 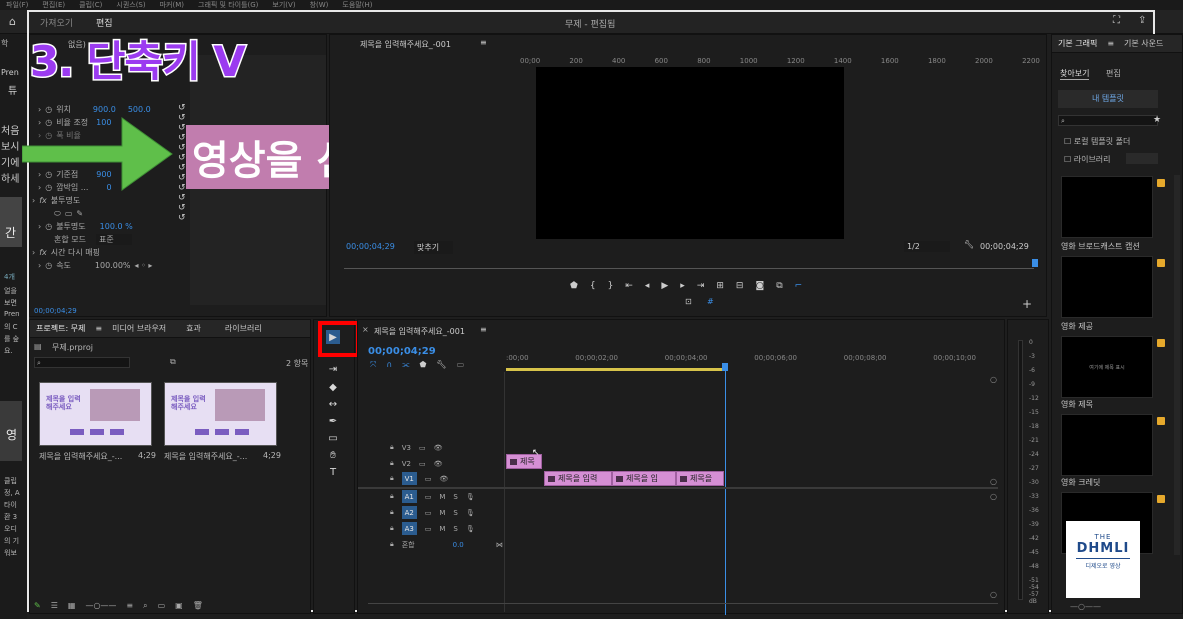 What do you see at coordinates (644, 478) in the screenshot?
I see `v1-clip: 제목을 입` at bounding box center [644, 478].